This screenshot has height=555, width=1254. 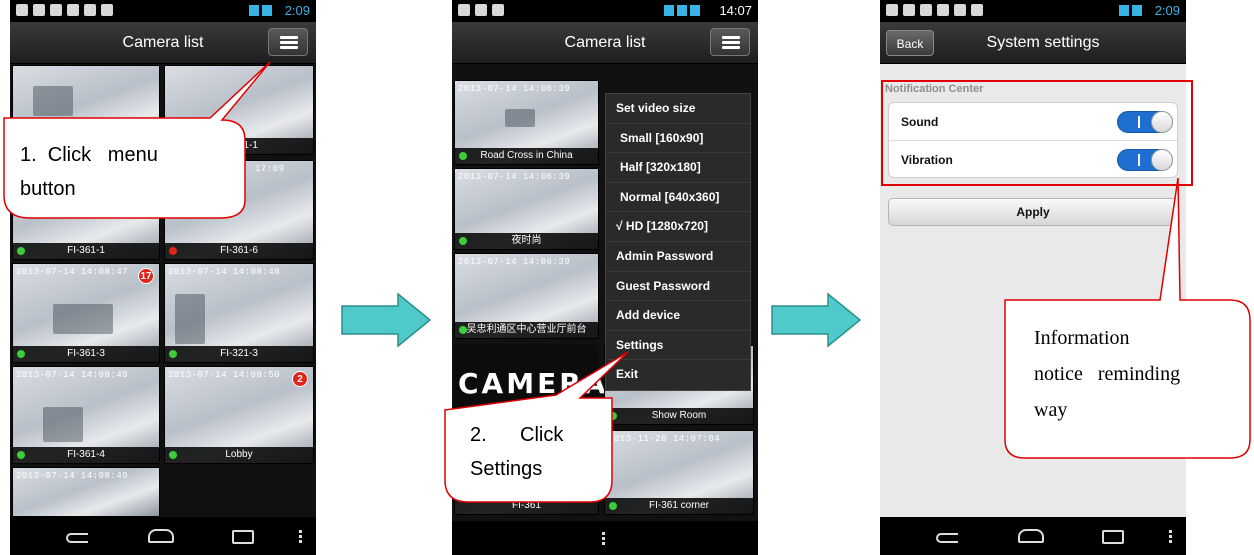 I want to click on camera-tile: 2013-07-14 14:08:47 17 FI-361-3, so click(x=86, y=313).